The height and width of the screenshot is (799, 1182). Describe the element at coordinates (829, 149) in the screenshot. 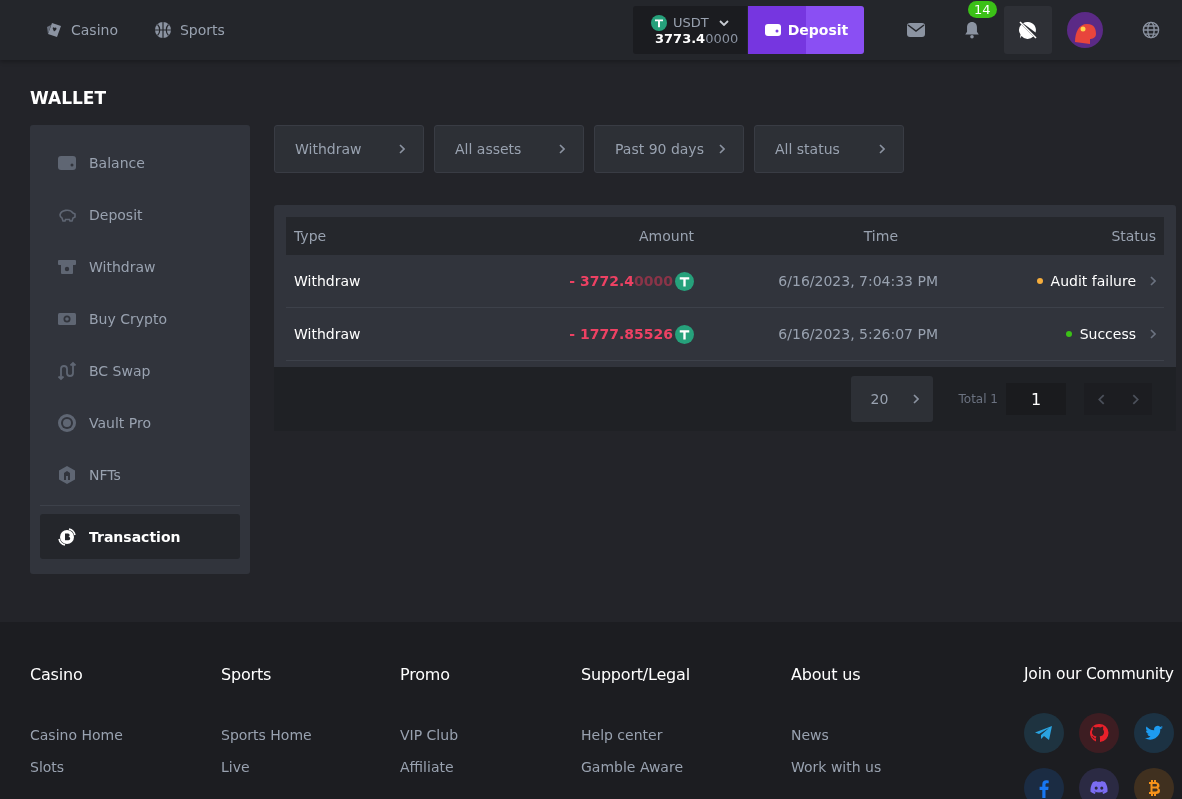

I see `filter-dropdown: All status` at that location.